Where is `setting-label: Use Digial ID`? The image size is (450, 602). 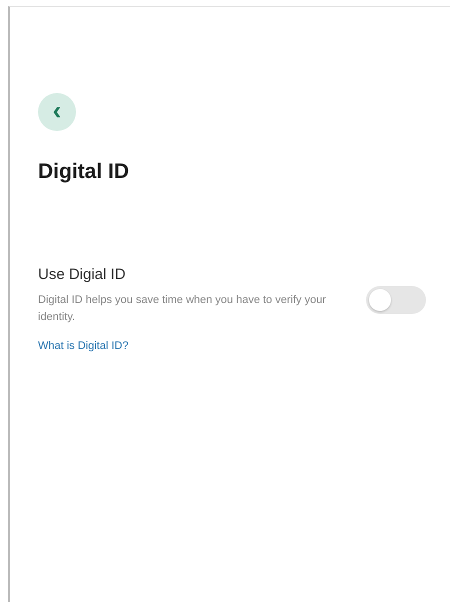 setting-label: Use Digial ID is located at coordinates (82, 275).